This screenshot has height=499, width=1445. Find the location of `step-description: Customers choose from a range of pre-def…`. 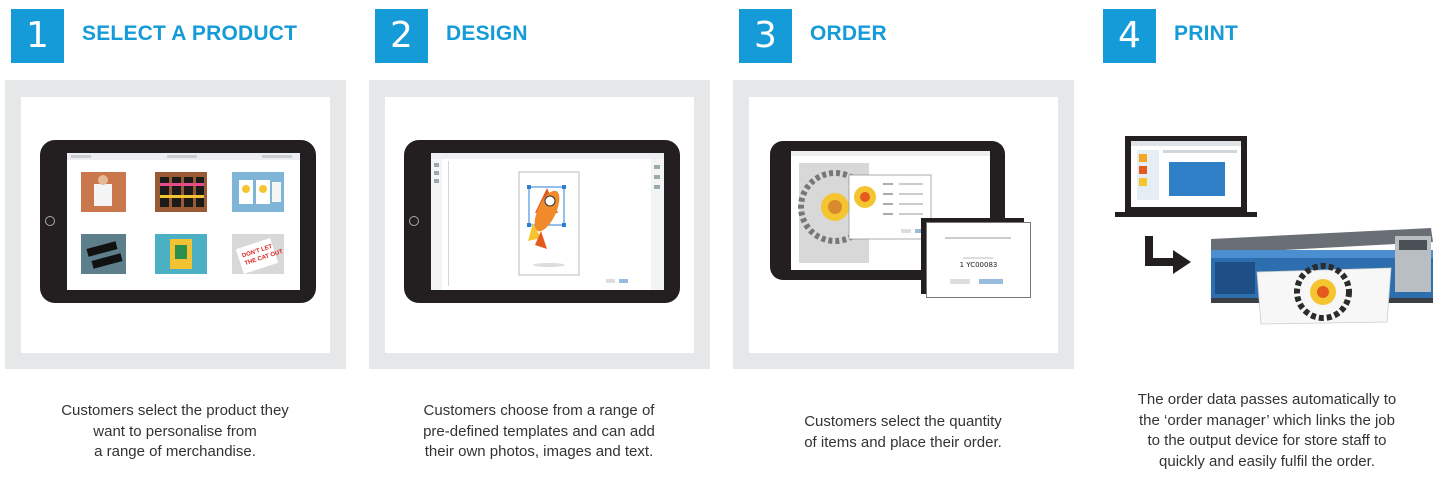

step-description: Customers choose from a range of pre-def… is located at coordinates (539, 431).